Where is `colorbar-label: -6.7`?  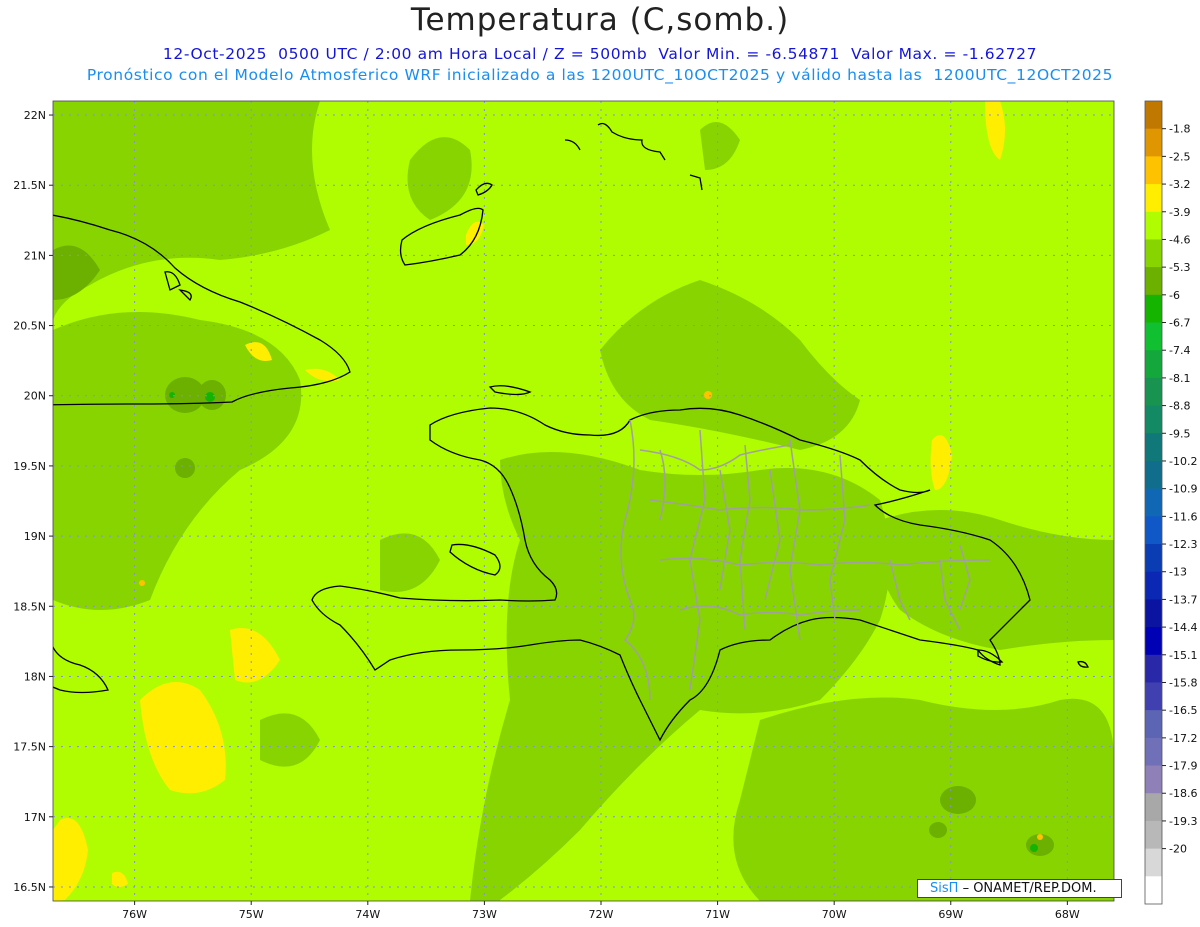
colorbar-label: -6.7 is located at coordinates (1179, 323).